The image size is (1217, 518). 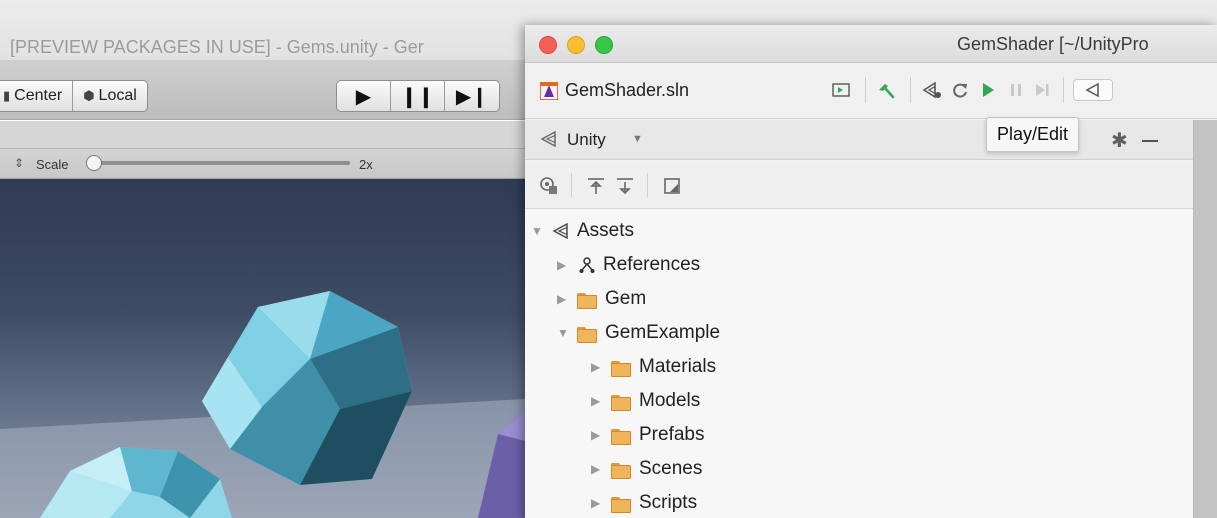 I want to click on tree-node-scripts: ▶ Scripts, so click(x=644, y=502).